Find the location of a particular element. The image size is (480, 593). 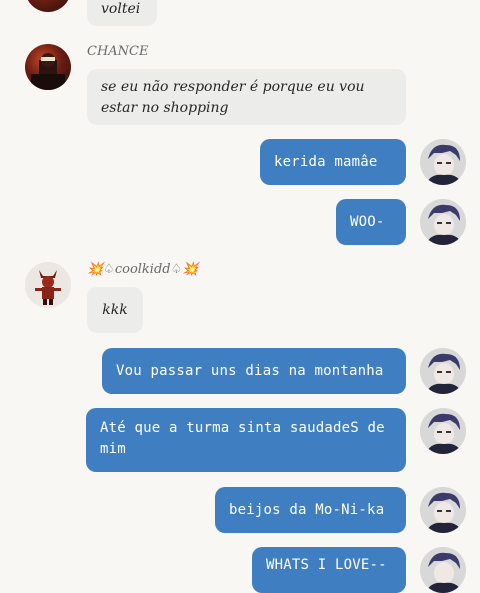

coolkidd-avatar is located at coordinates (48, 285).